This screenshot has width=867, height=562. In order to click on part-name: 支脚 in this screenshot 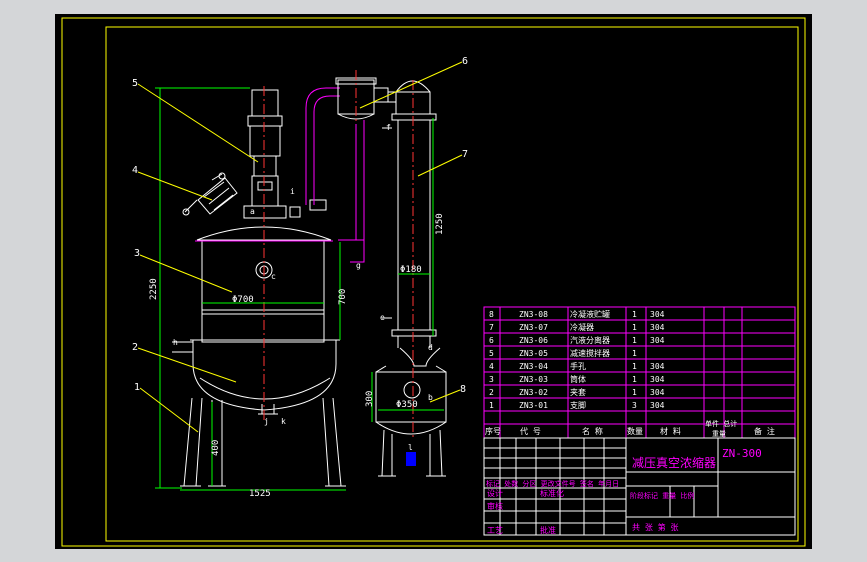, I will do `click(578, 405)`.